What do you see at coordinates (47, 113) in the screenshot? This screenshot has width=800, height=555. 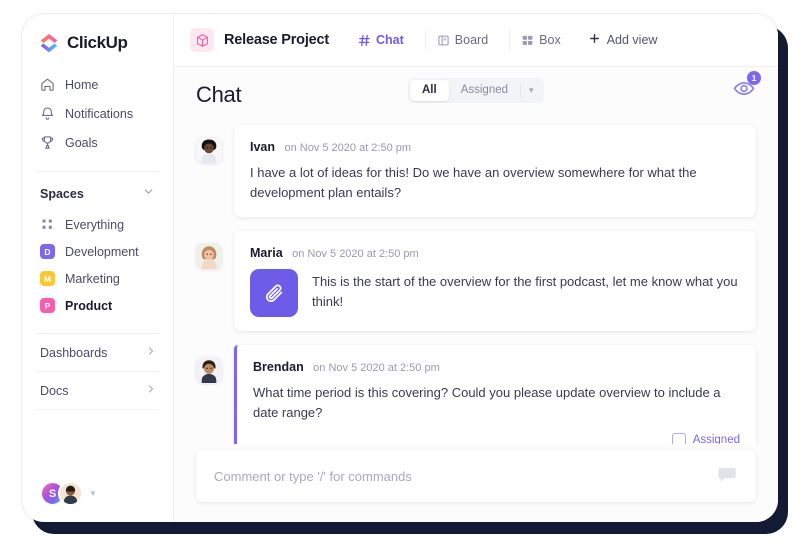 I see `bell-icon` at bounding box center [47, 113].